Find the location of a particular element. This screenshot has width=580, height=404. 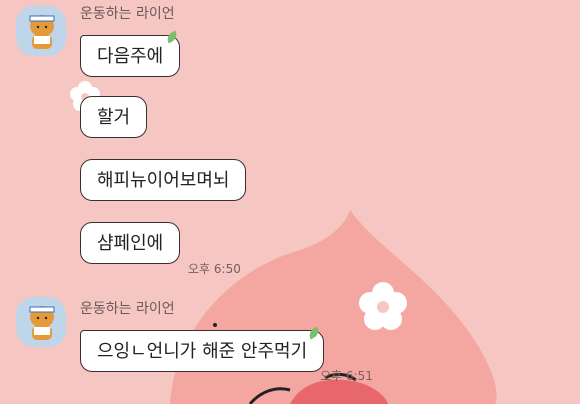

message-timestamp: 오후 6:51 is located at coordinates (346, 376).